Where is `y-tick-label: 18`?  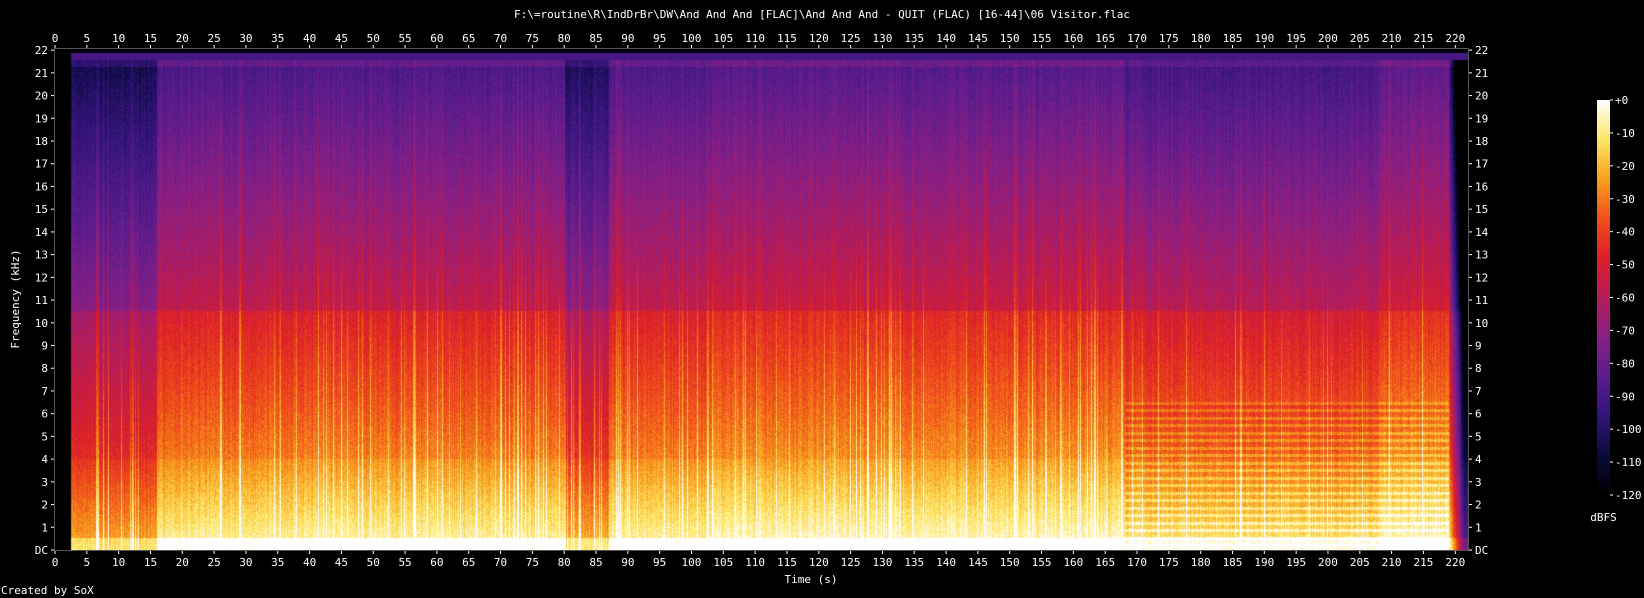 y-tick-label: 18 is located at coordinates (1481, 141).